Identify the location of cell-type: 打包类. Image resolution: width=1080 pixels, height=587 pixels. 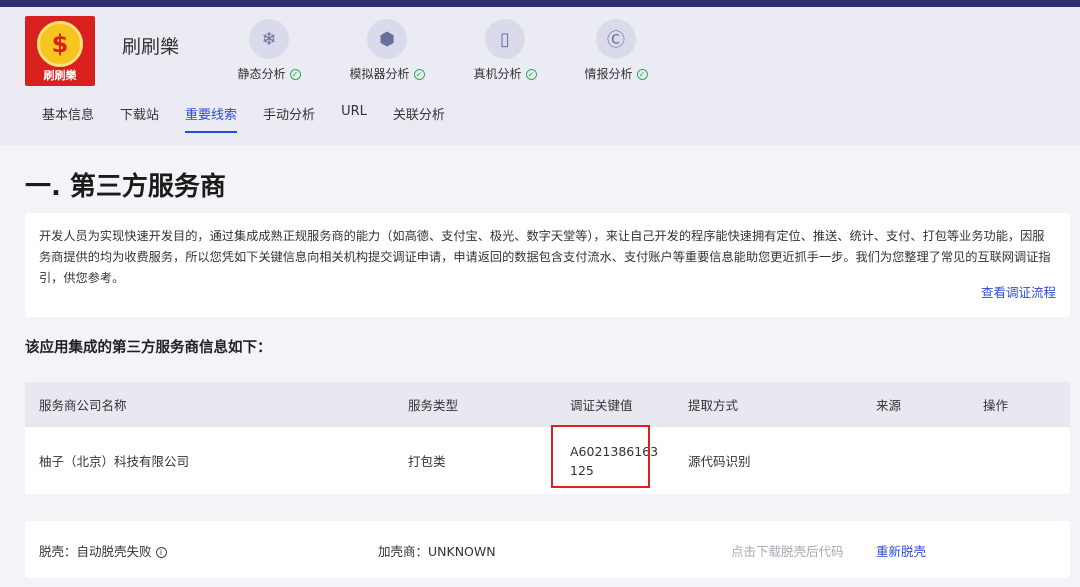
(427, 461).